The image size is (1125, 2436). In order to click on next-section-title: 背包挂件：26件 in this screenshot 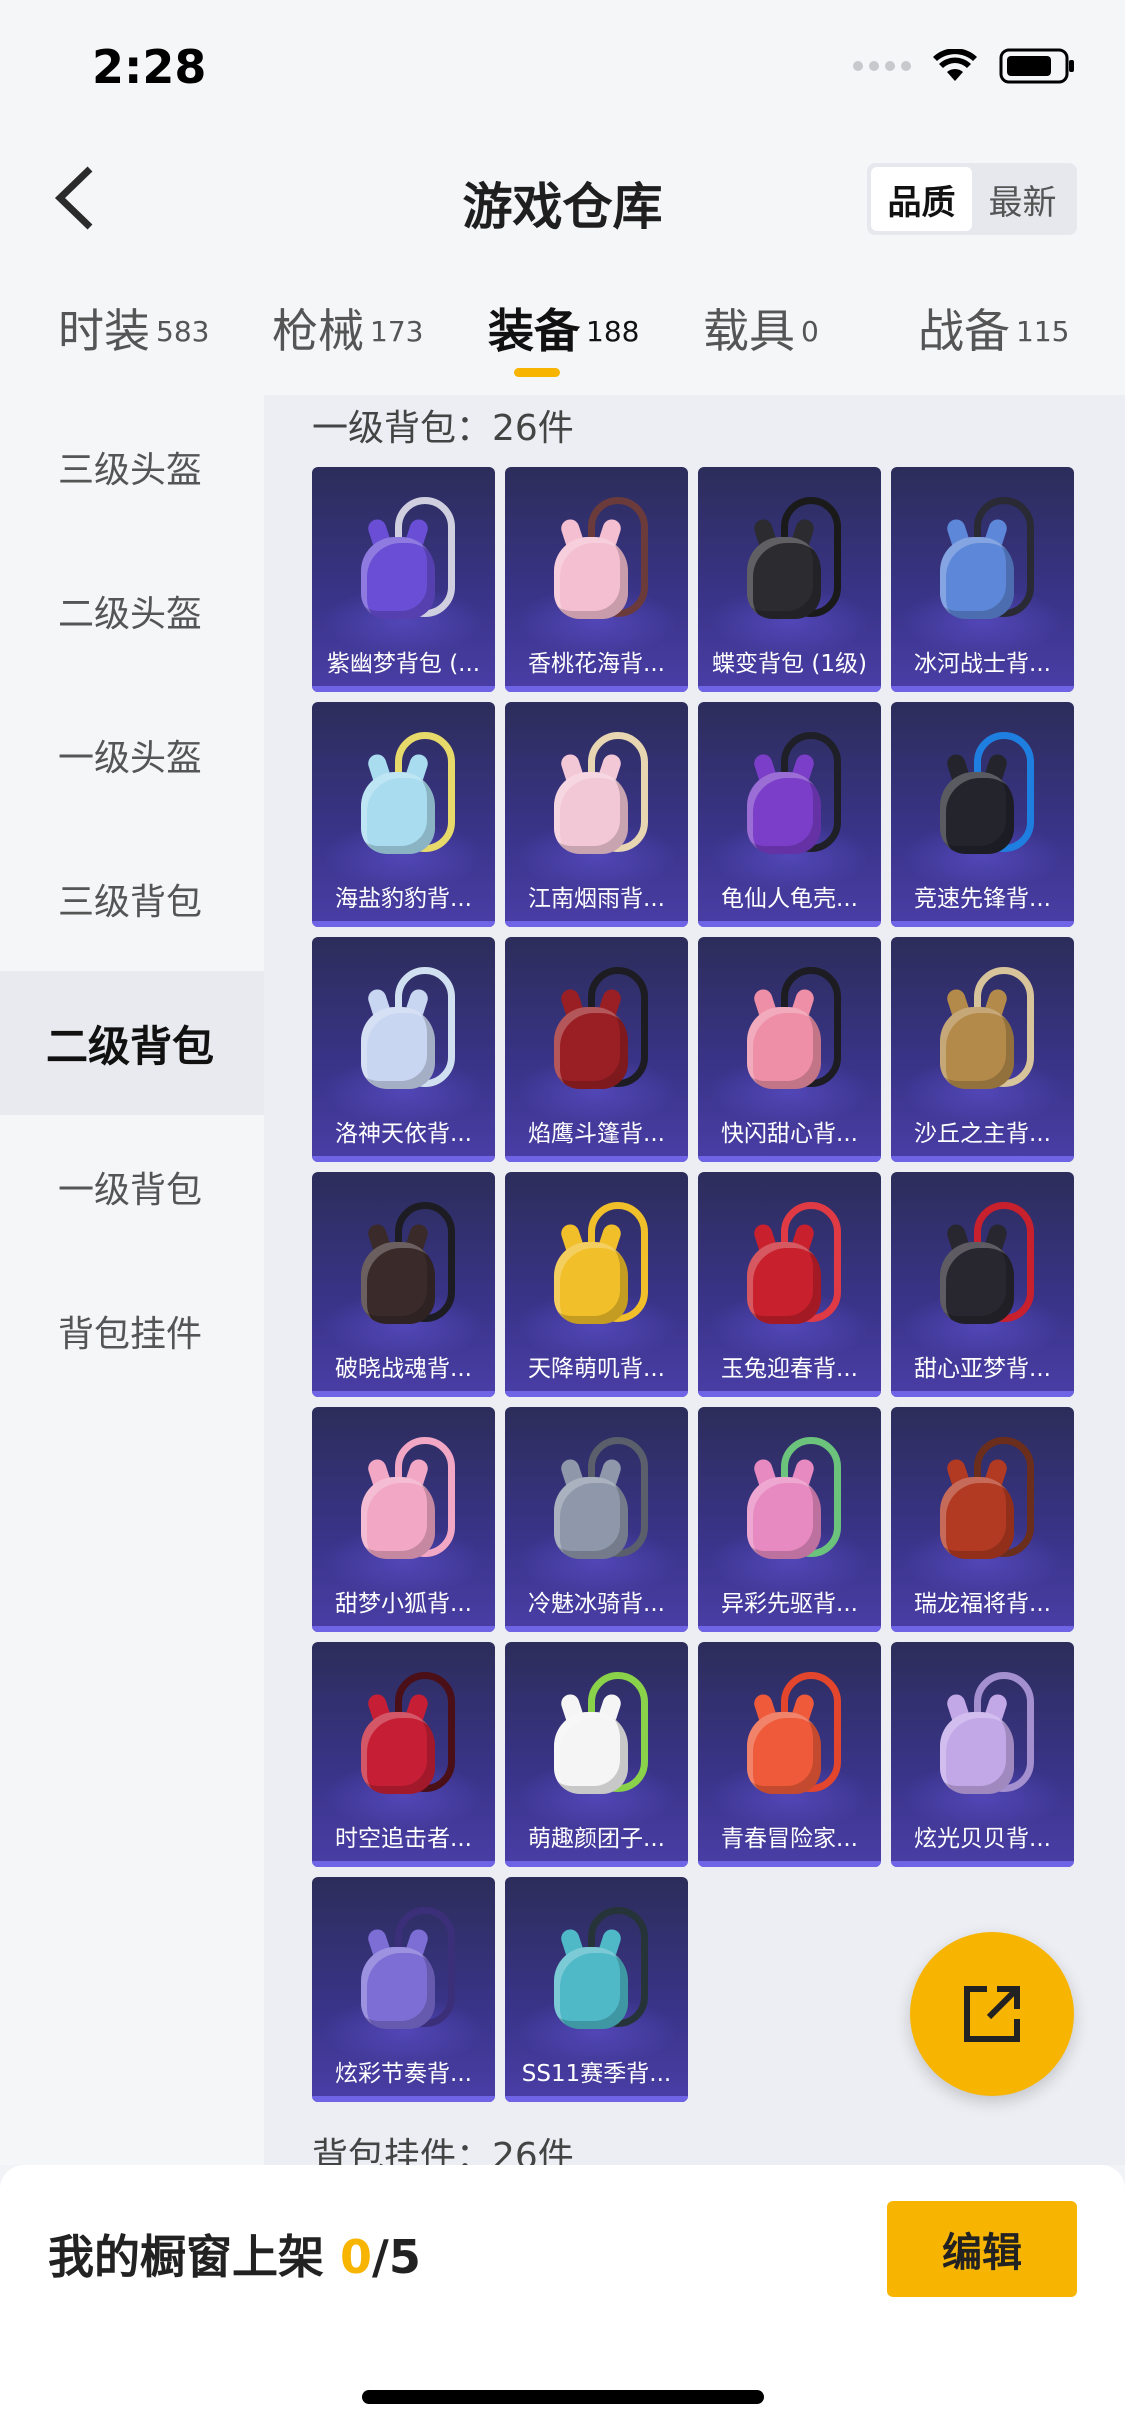, I will do `click(443, 2150)`.